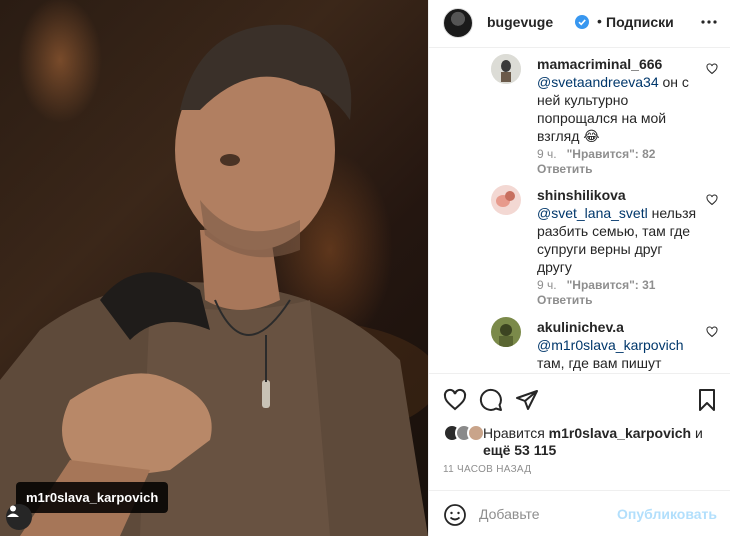 The height and width of the screenshot is (536, 730). What do you see at coordinates (455, 515) in the screenshot?
I see `emoji-icon` at bounding box center [455, 515].